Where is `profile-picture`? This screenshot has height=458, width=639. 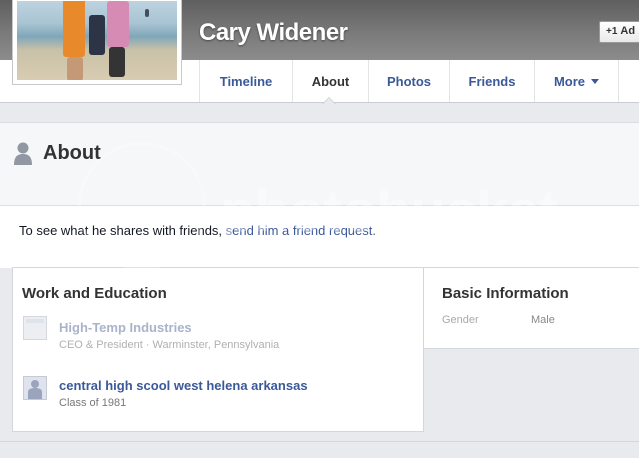
profile-picture is located at coordinates (97, 42).